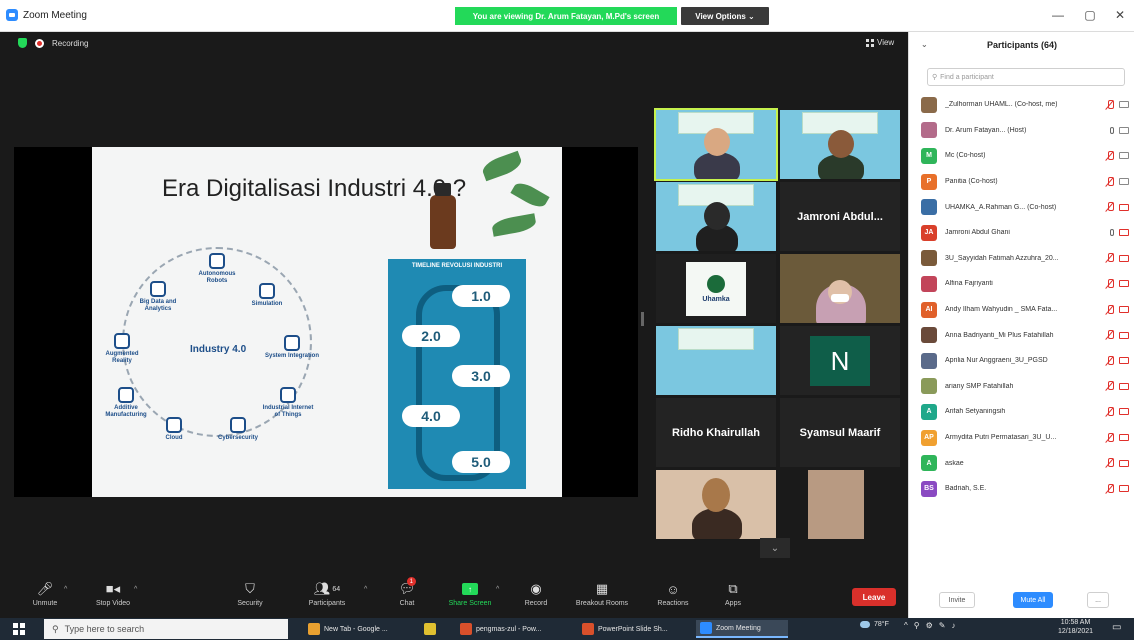 This screenshot has height=640, width=1134. I want to click on system-tray-icons: ^⚲⚙✎♪, so click(933, 625).